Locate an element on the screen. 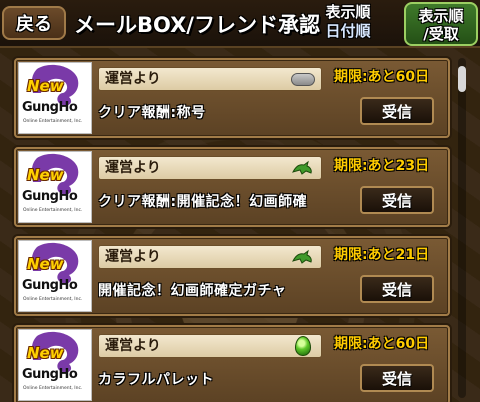  back-button: 戻る is located at coordinates (34, 23).